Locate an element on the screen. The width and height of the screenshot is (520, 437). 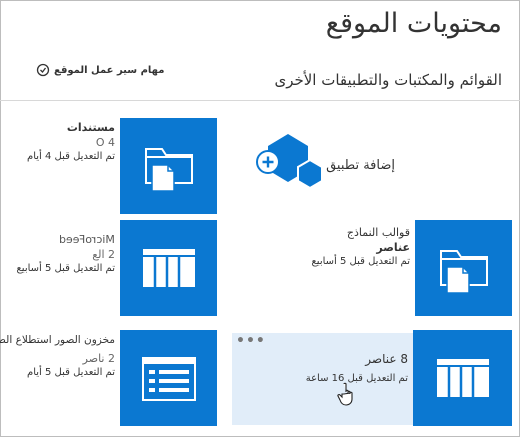
page-title: محتويات الموقع is located at coordinates (413, 23).